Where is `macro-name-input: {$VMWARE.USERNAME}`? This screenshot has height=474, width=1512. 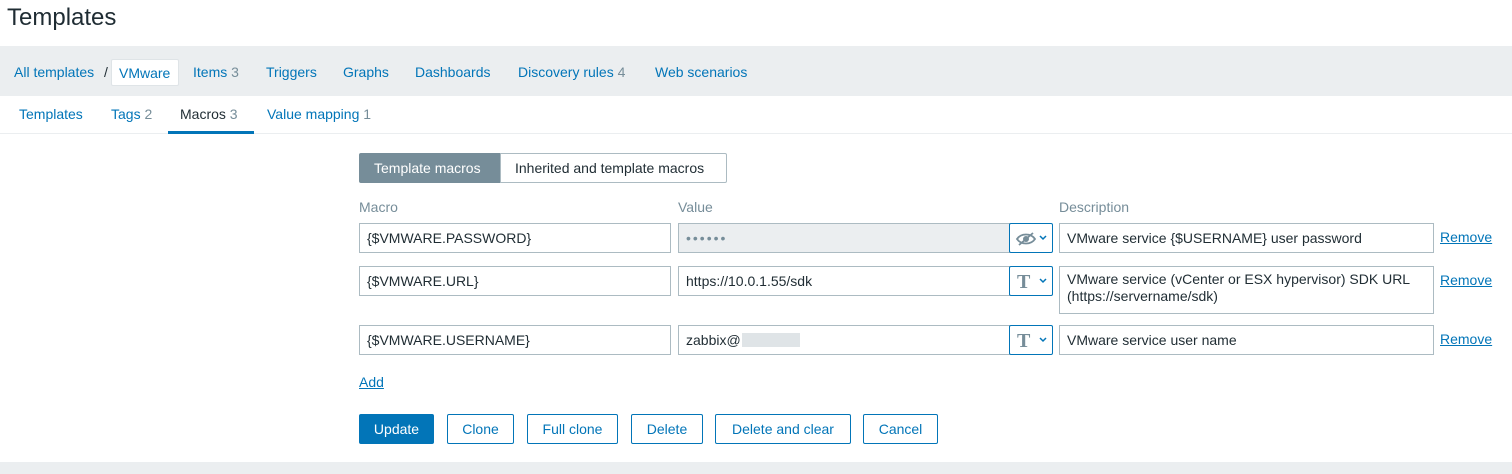 macro-name-input: {$VMWARE.USERNAME} is located at coordinates (515, 340).